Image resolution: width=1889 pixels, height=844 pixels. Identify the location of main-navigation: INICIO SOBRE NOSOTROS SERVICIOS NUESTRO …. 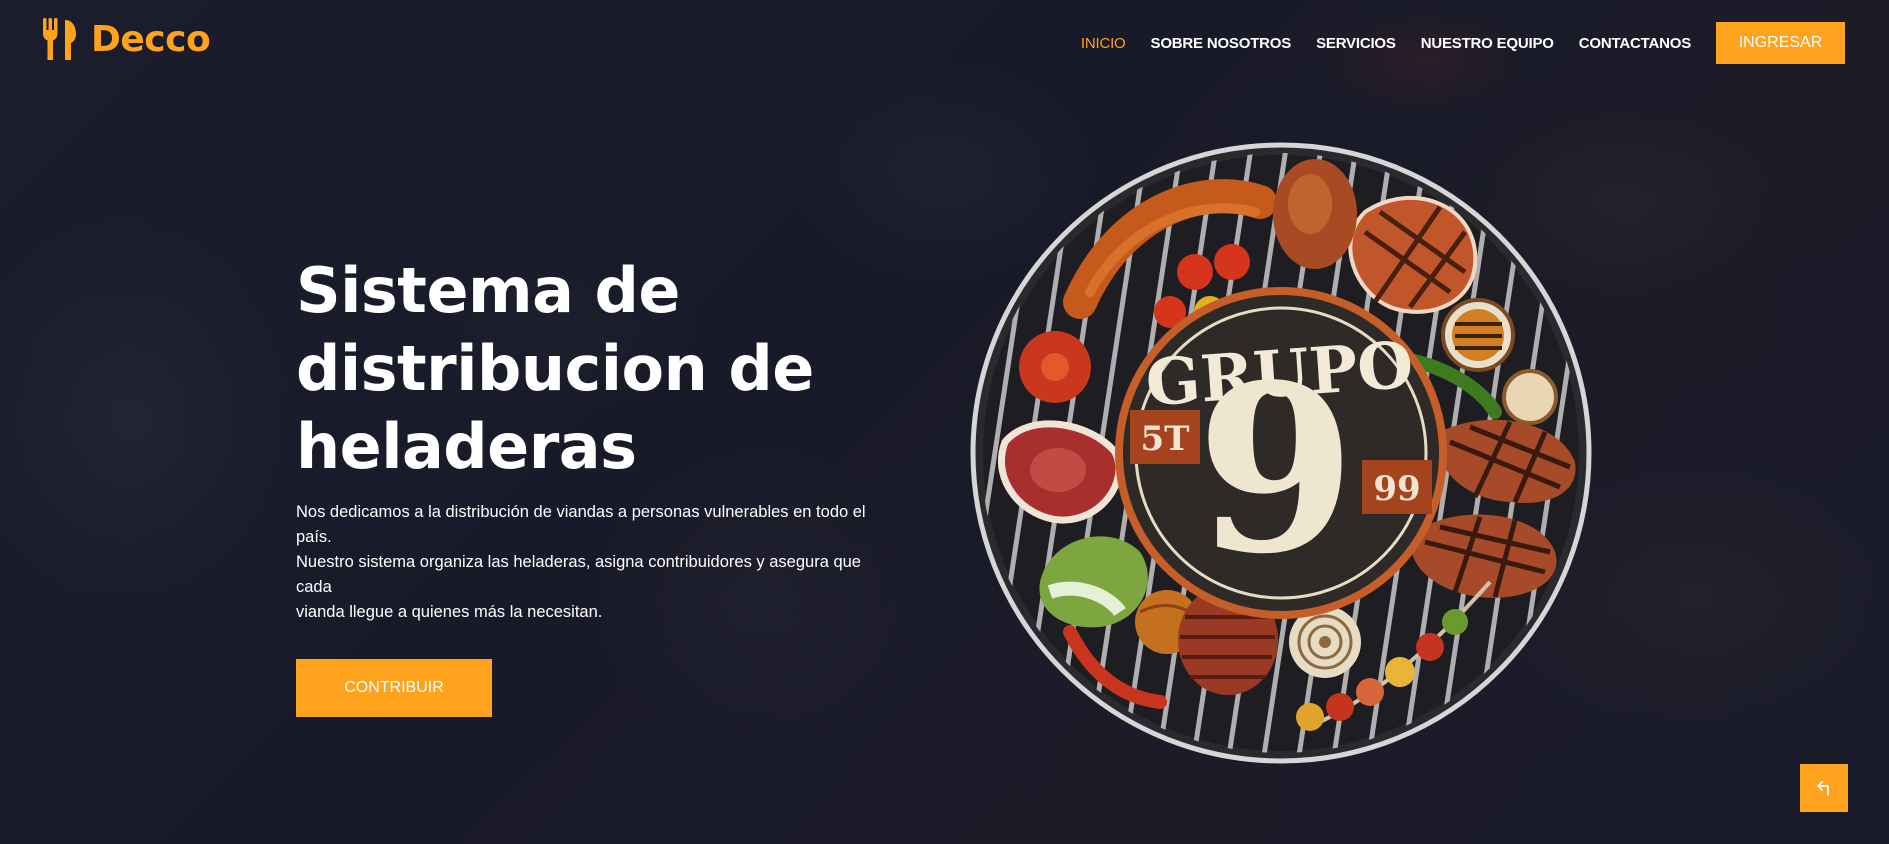
(1463, 43).